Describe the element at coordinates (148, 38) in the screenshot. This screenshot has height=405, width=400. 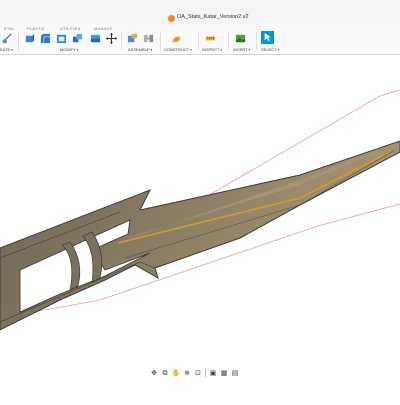
I see `joint-icon` at that location.